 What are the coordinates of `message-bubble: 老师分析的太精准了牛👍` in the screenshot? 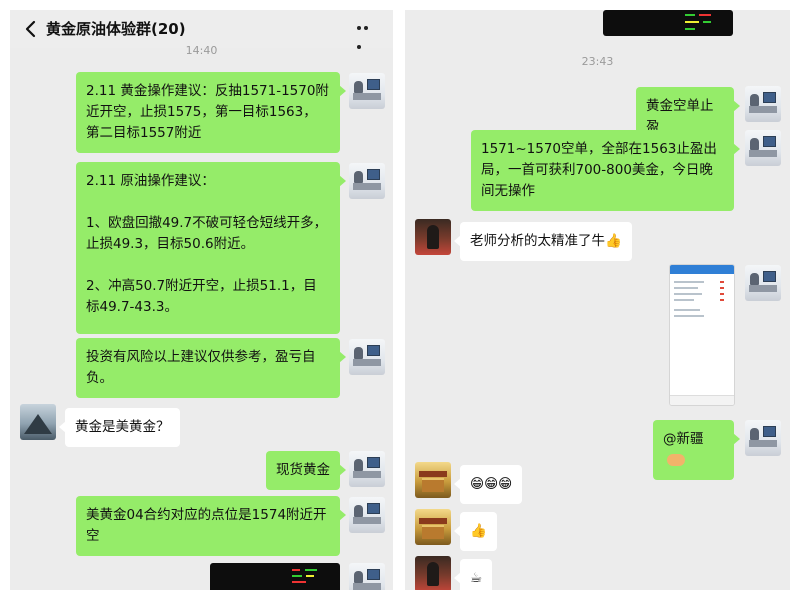 It's located at (543, 241).